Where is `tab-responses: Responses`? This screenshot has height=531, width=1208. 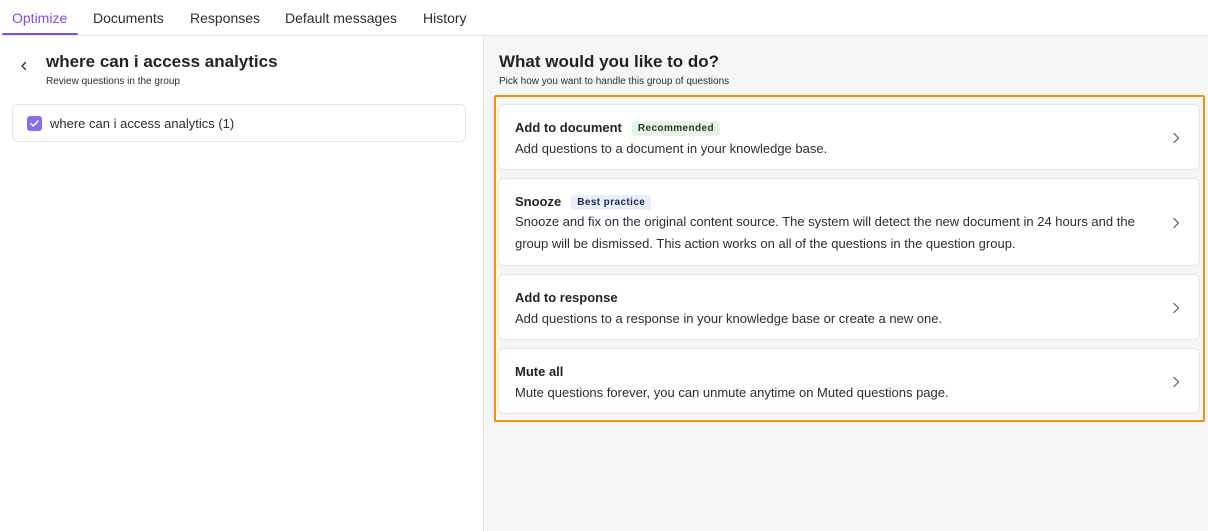 tab-responses: Responses is located at coordinates (225, 18).